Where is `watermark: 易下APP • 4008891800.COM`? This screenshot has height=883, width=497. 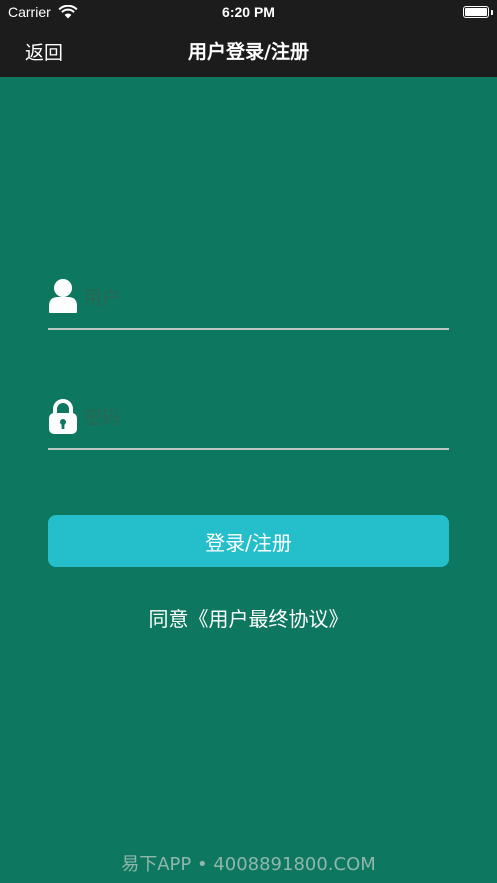
watermark: 易下APP • 4008891800.COM is located at coordinates (248, 864).